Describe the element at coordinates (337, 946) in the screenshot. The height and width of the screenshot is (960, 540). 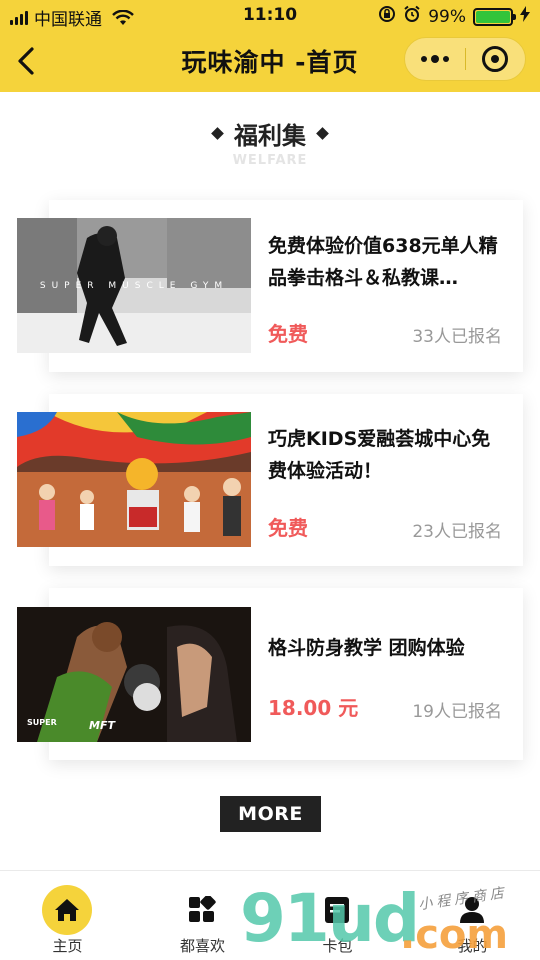
I see `tab-label: 卡包` at that location.